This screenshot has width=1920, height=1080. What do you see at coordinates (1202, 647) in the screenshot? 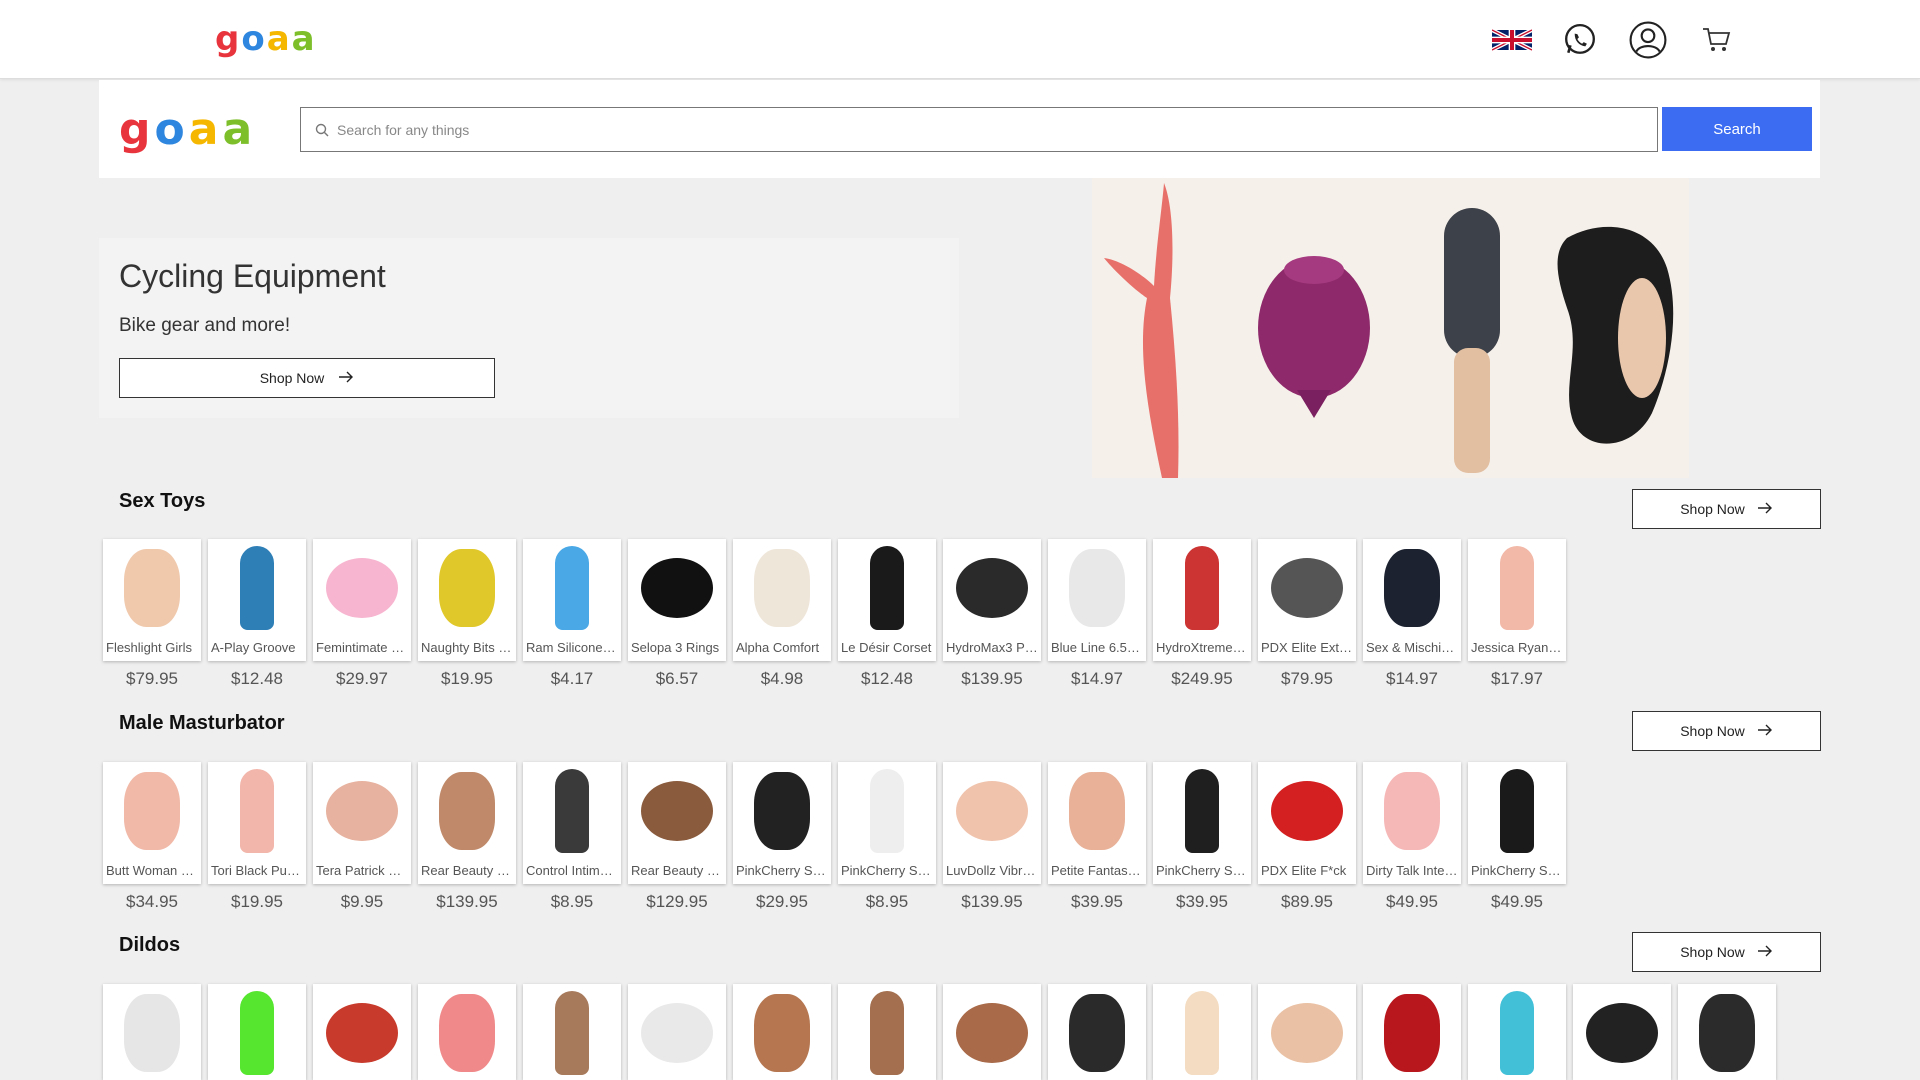
I see `product-name: HydroXtreme Pump` at bounding box center [1202, 647].